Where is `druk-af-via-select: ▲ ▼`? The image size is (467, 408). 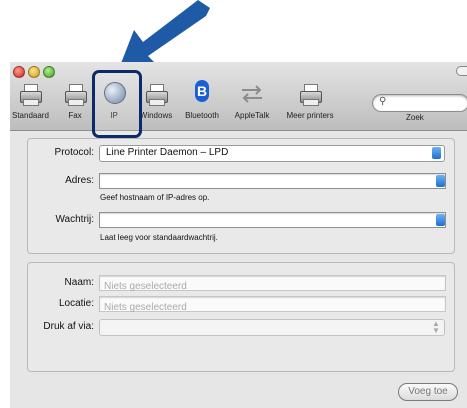 druk-af-via-select: ▲ ▼ is located at coordinates (272, 327).